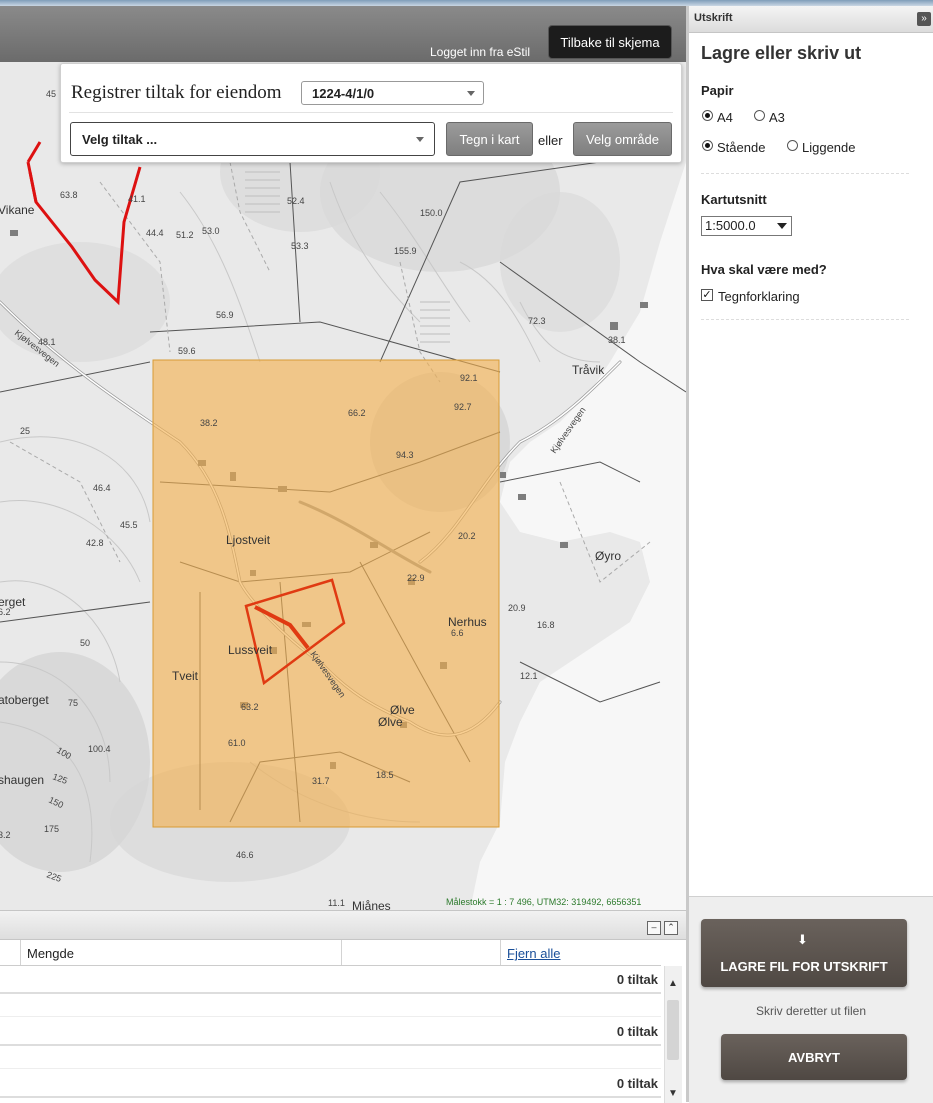 The height and width of the screenshot is (1103, 933). I want to click on elevation-label: 44.4, so click(155, 233).